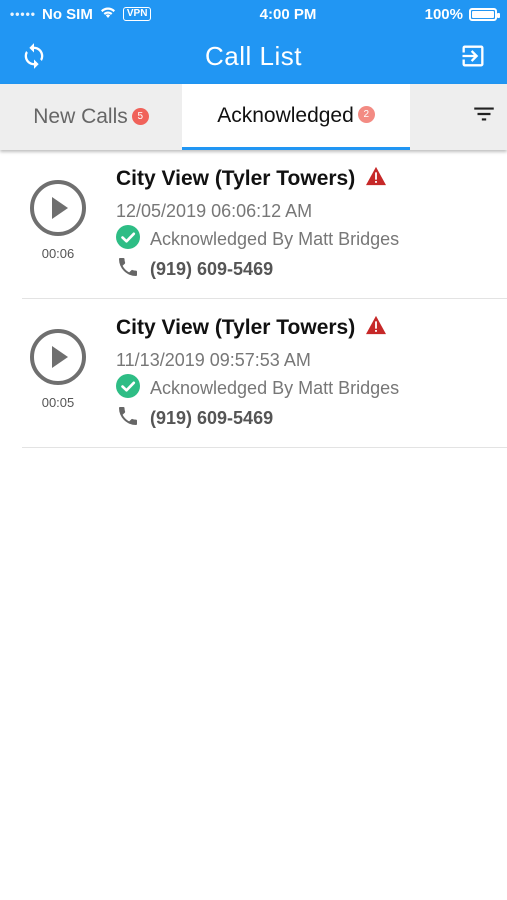  What do you see at coordinates (34, 56) in the screenshot?
I see `refresh-icon` at bounding box center [34, 56].